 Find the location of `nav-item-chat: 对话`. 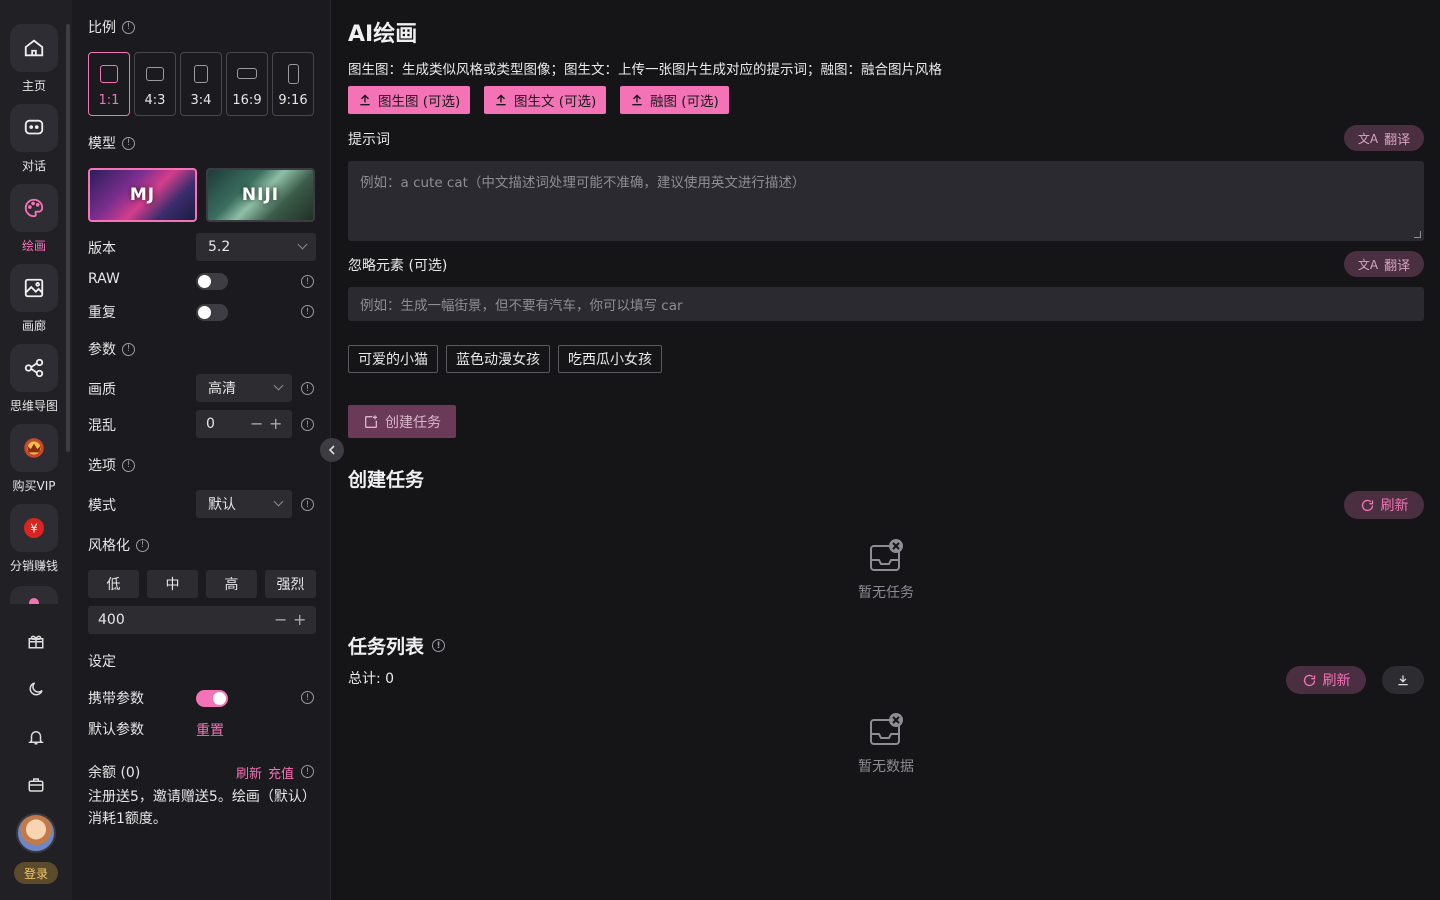

nav-item-chat: 对话 is located at coordinates (34, 139).